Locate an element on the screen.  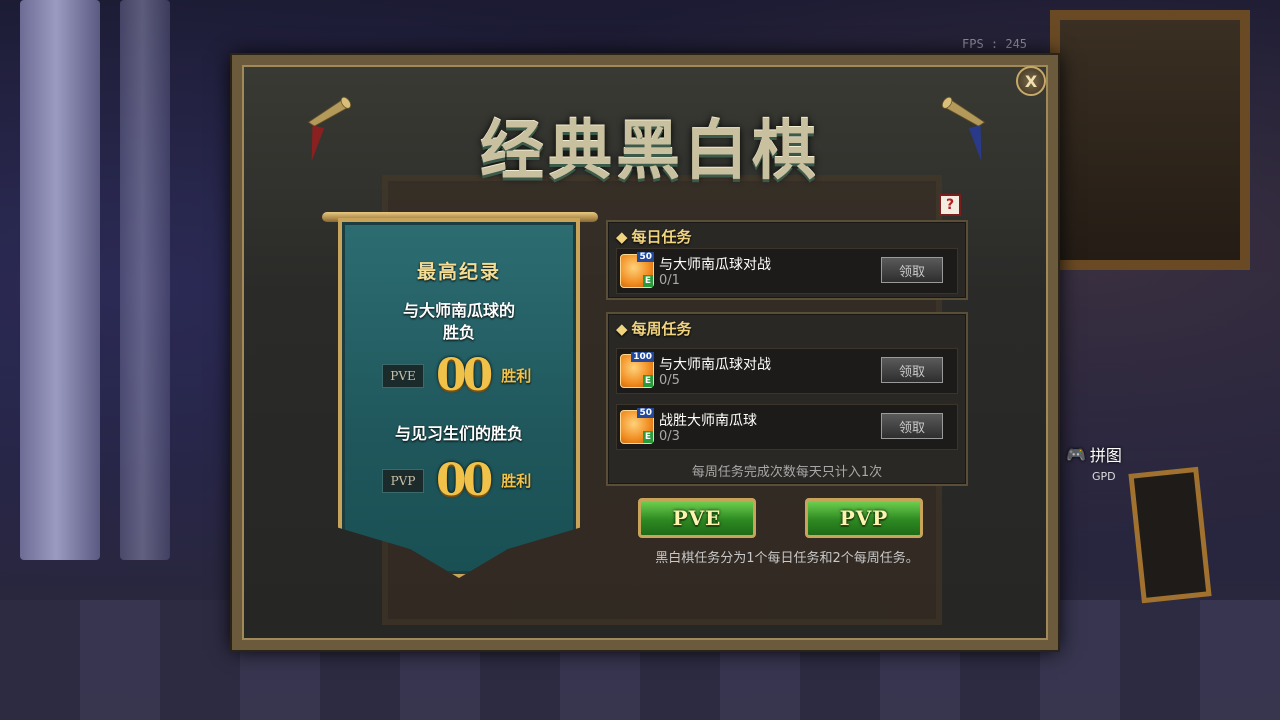
pve-caption-line1: 与大师南瓜球的 is located at coordinates (458, 310).